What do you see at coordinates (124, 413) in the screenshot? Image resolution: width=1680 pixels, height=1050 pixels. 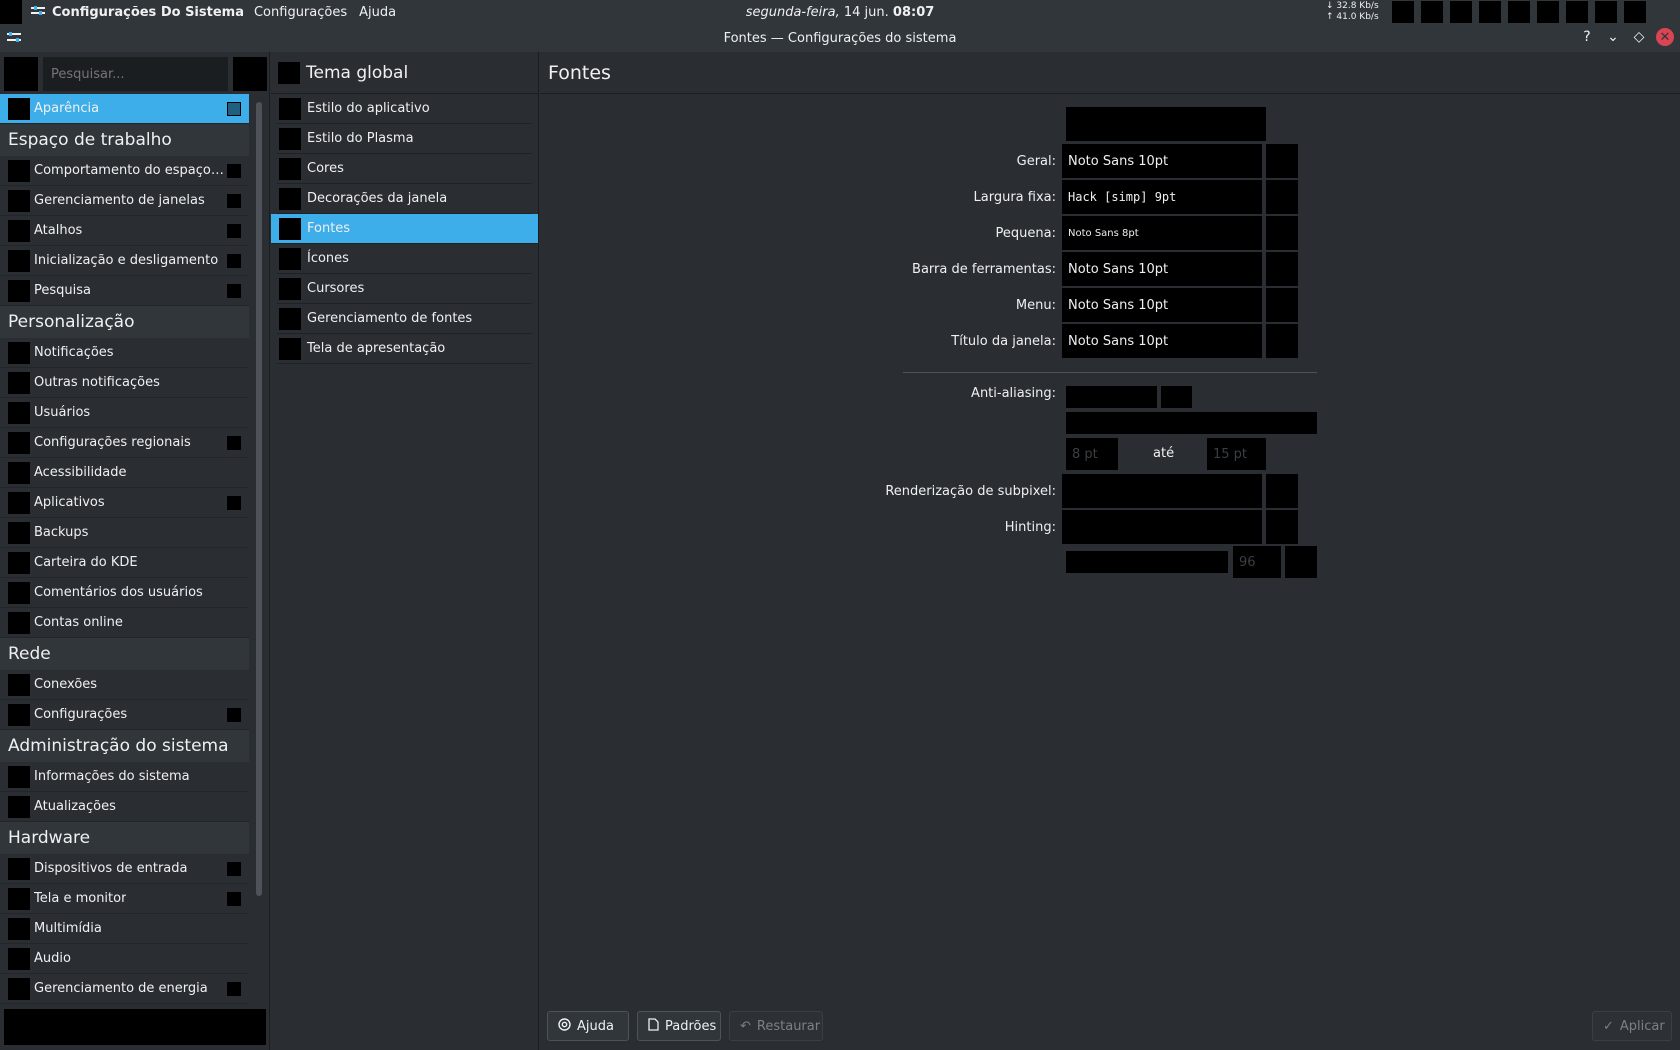 I see `sidebar-item-usuarios: Usuários` at bounding box center [124, 413].